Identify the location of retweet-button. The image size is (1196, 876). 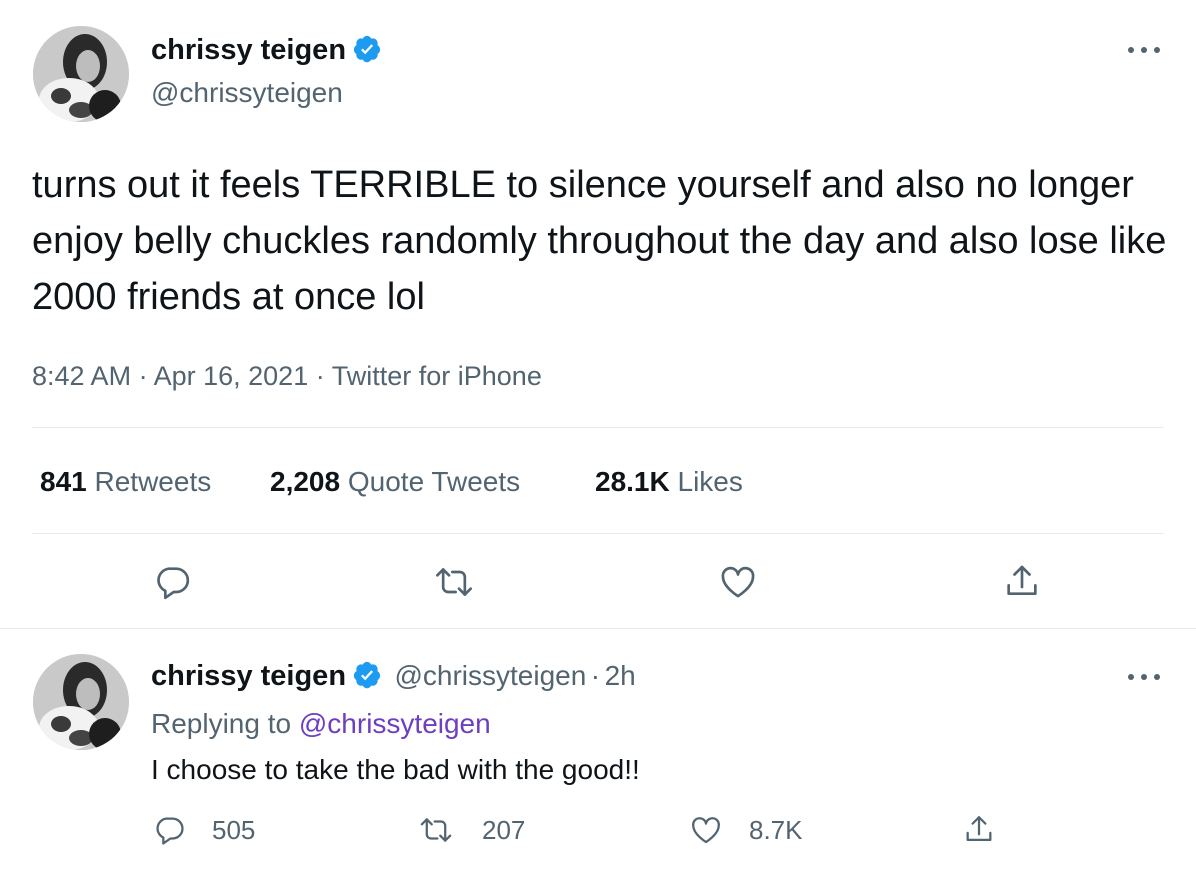
(454, 582).